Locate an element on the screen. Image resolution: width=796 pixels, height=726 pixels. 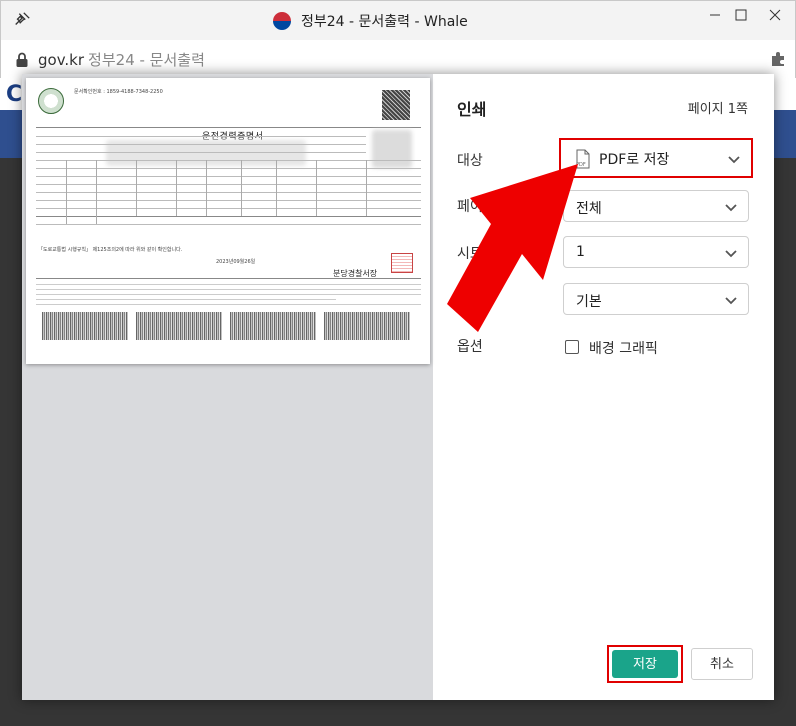
barcode-2-icon is located at coordinates (179, 326).